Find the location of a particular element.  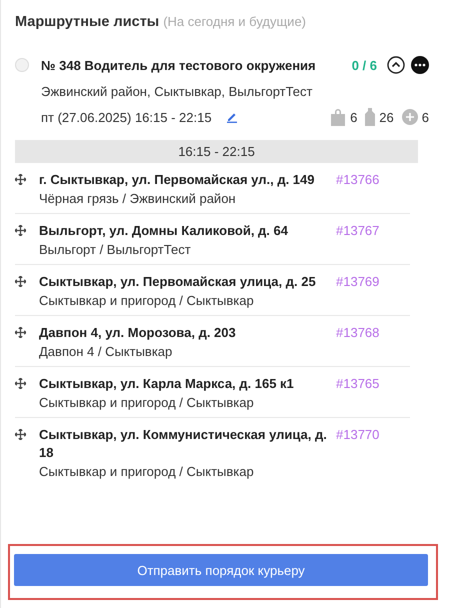

order-link: #13765 is located at coordinates (370, 384).